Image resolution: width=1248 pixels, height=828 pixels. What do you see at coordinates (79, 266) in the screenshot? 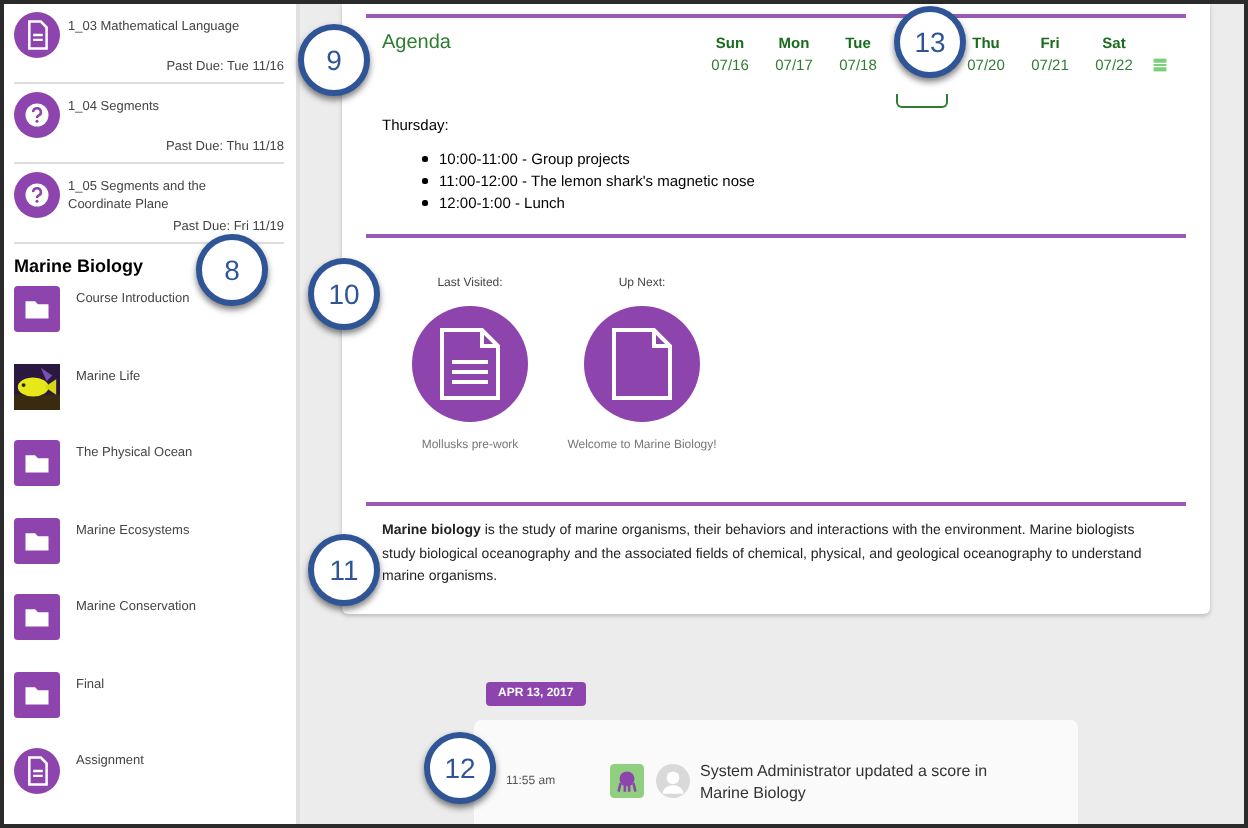
I see `course-title: Marine Biology` at bounding box center [79, 266].